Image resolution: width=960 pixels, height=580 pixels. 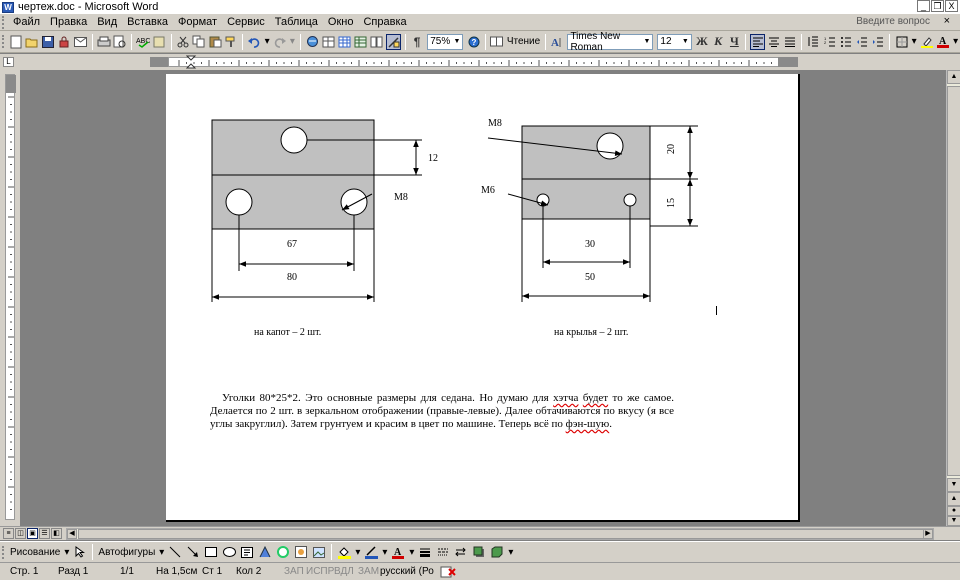 What do you see at coordinates (483, 62) in the screenshot?
I see `horizontal-ruler` at bounding box center [483, 62].